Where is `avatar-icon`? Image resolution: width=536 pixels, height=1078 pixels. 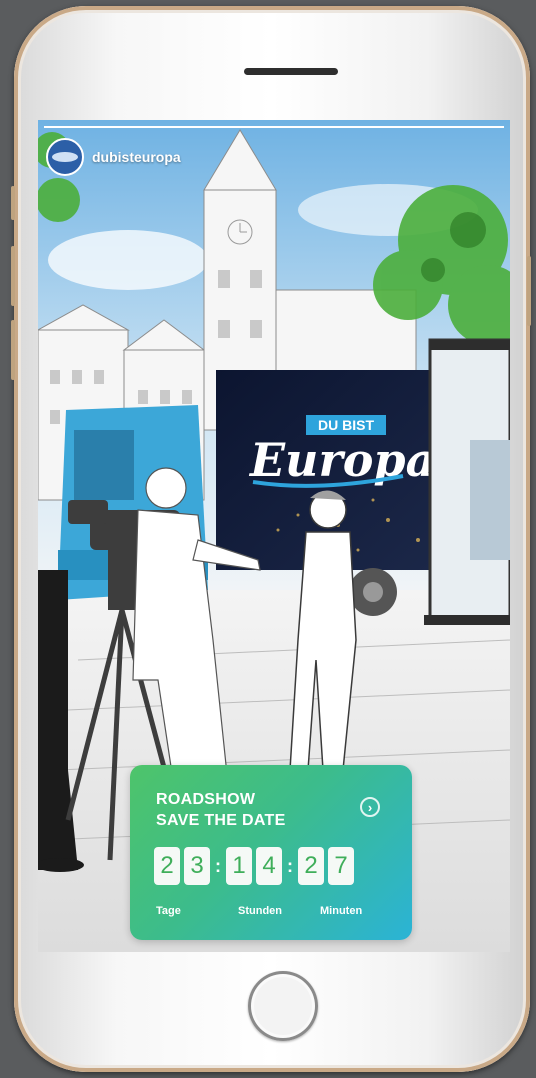
avatar-icon is located at coordinates (65, 157).